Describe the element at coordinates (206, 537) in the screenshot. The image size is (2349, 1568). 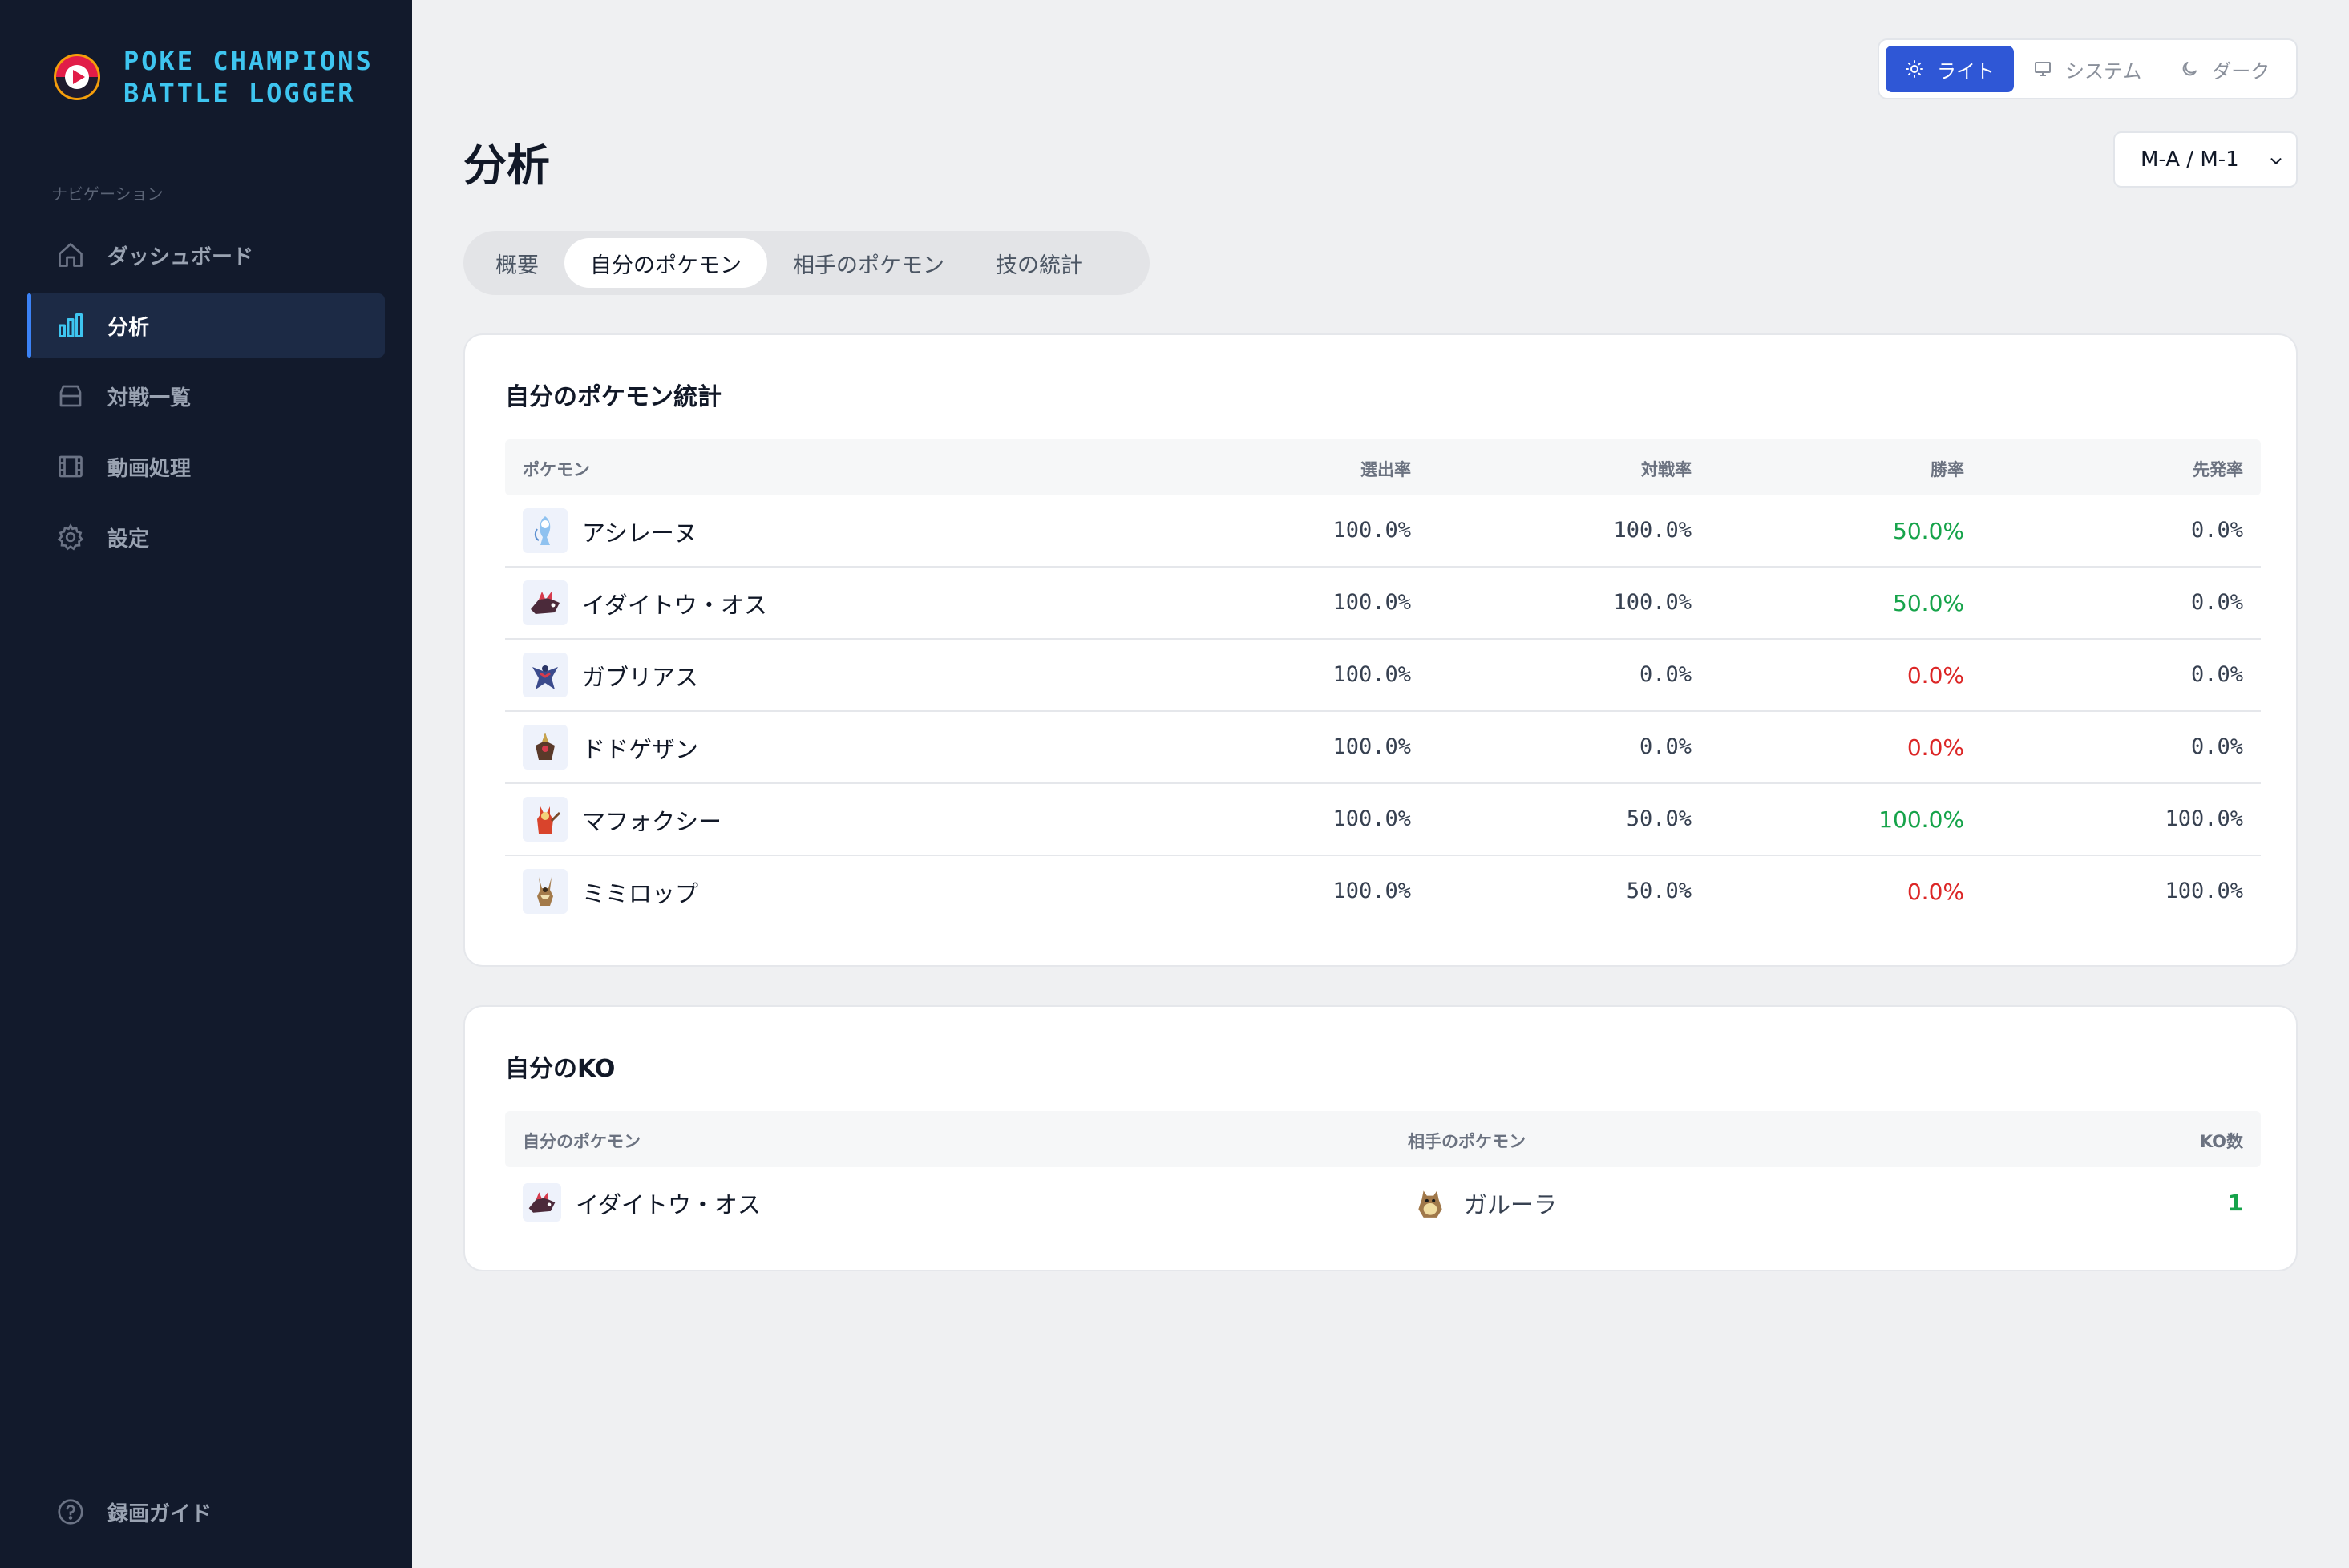
I see `sidebar-item-settings: 設定` at that location.